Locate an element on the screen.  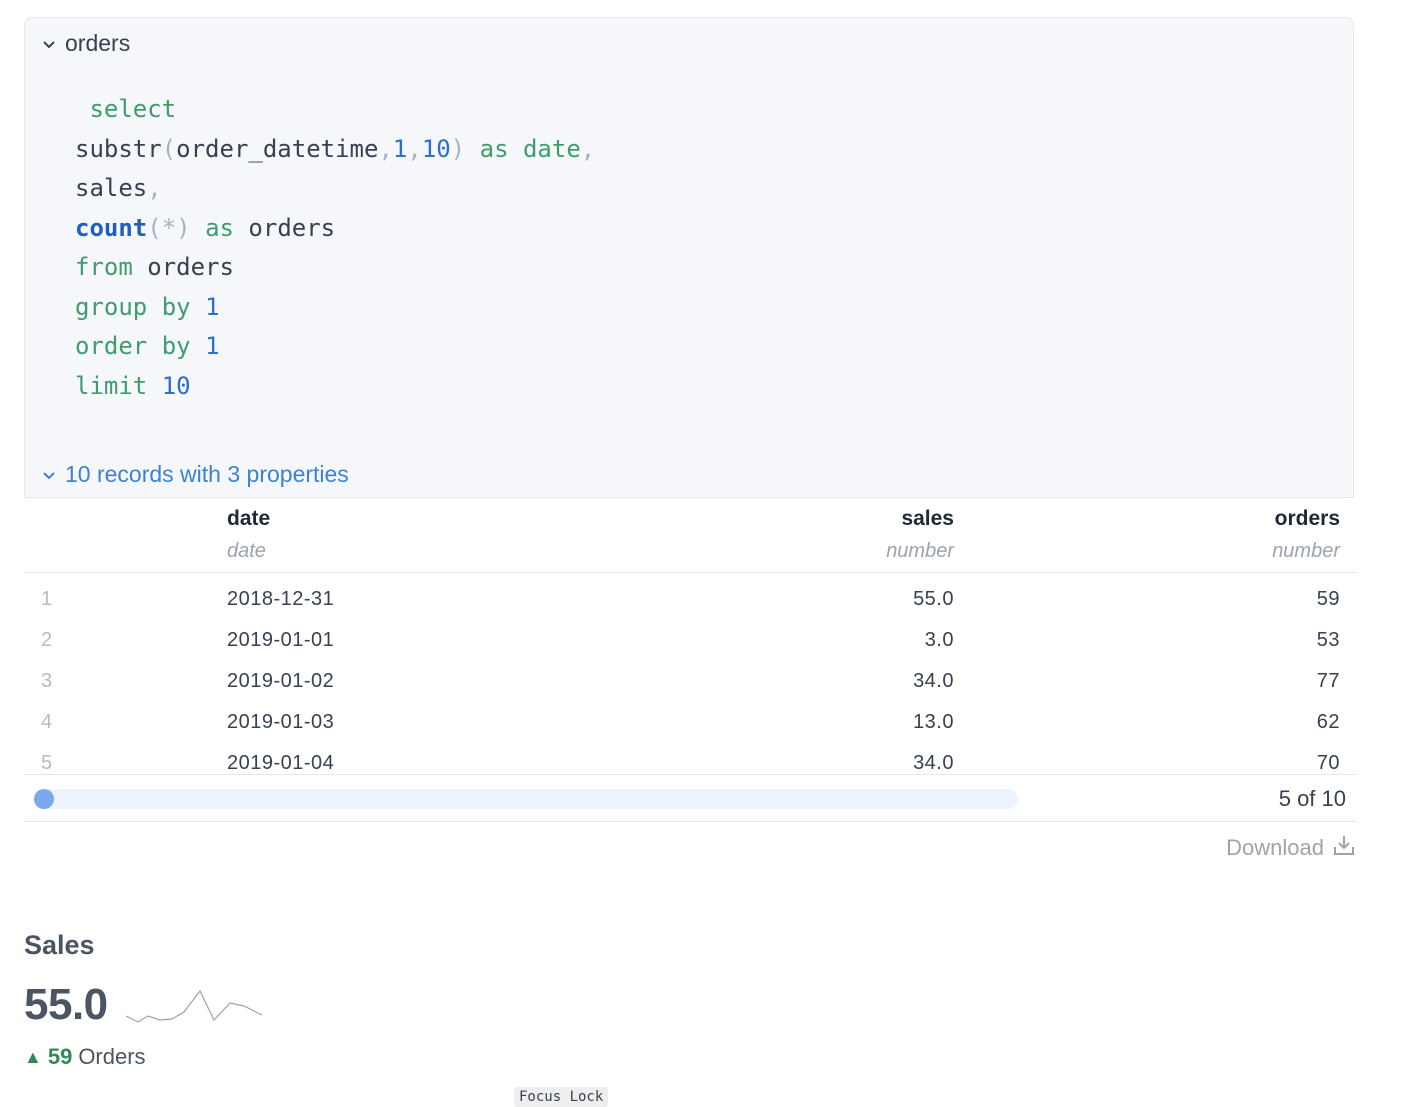
page-slider-thumb is located at coordinates (44, 799).